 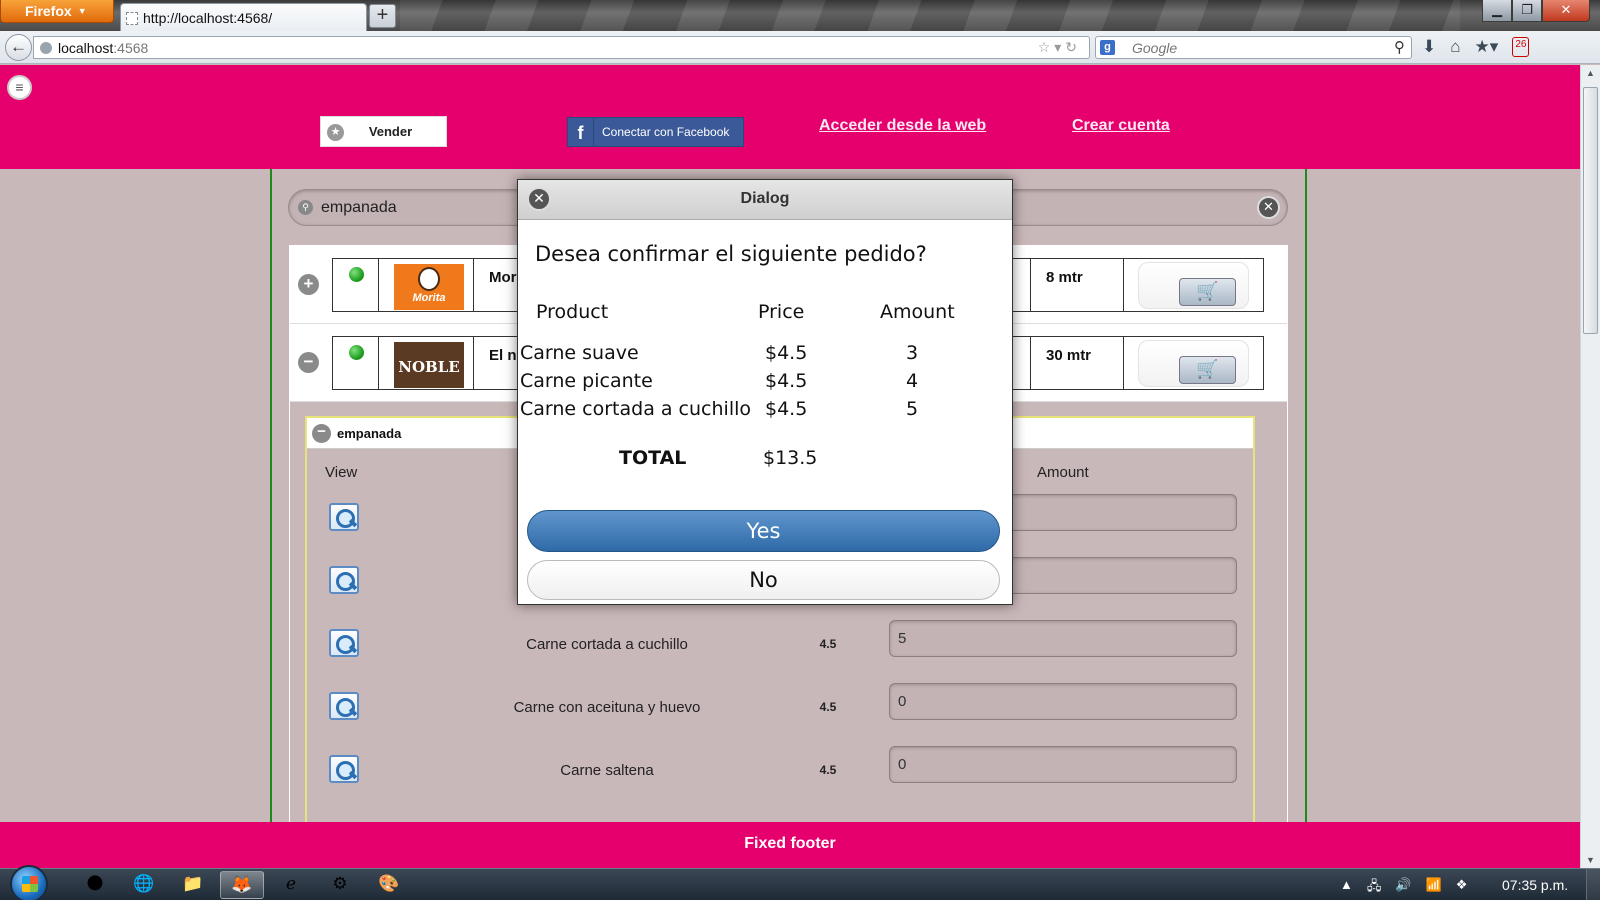 What do you see at coordinates (19, 87) in the screenshot?
I see `menu-icon: ≡` at bounding box center [19, 87].